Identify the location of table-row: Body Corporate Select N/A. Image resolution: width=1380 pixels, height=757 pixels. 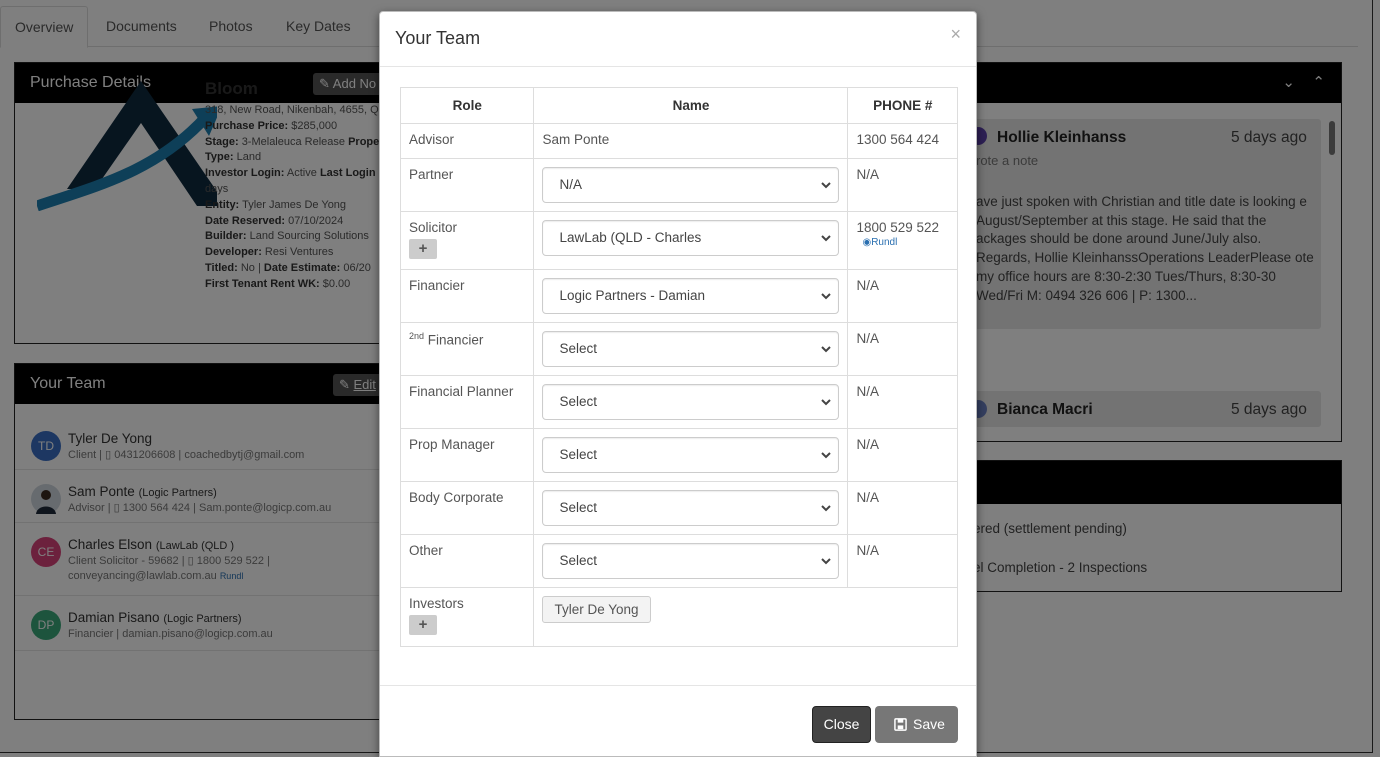
(678, 508).